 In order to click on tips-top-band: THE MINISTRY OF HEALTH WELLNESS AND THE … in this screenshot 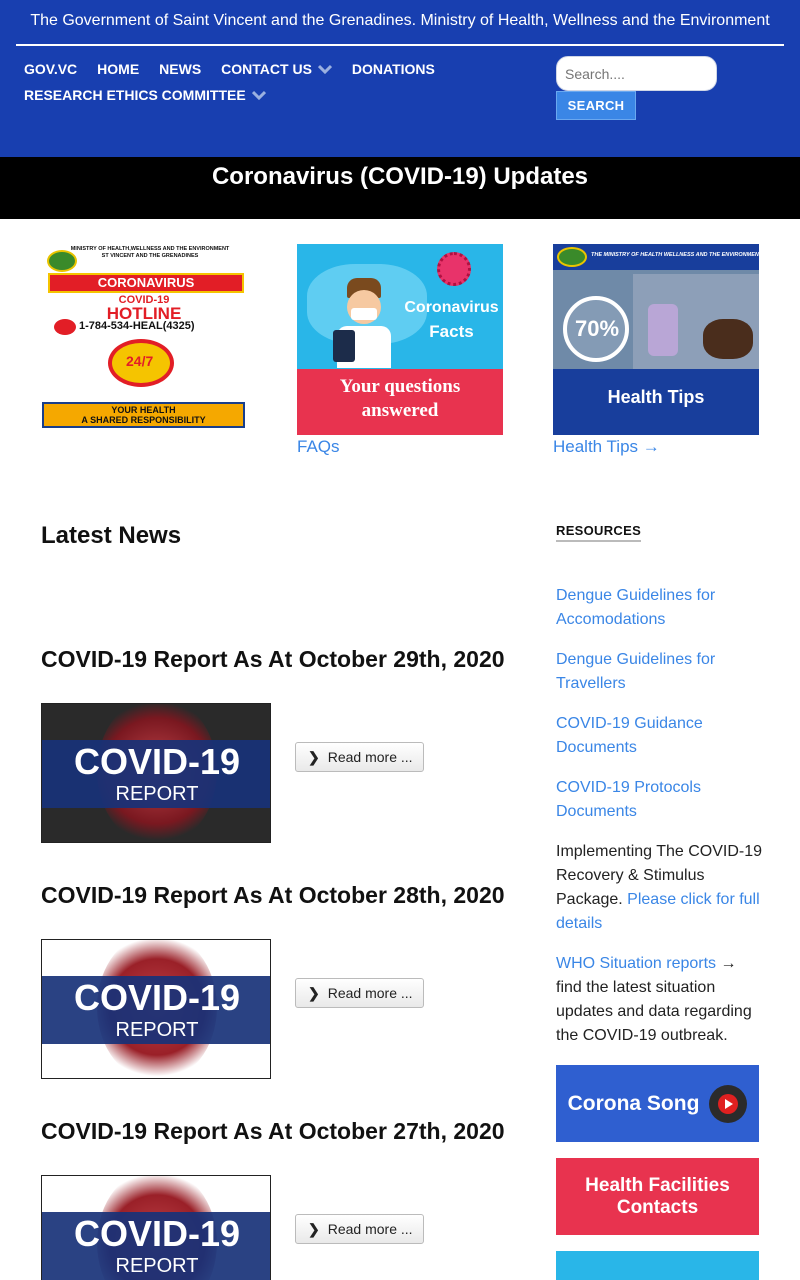, I will do `click(656, 257)`.